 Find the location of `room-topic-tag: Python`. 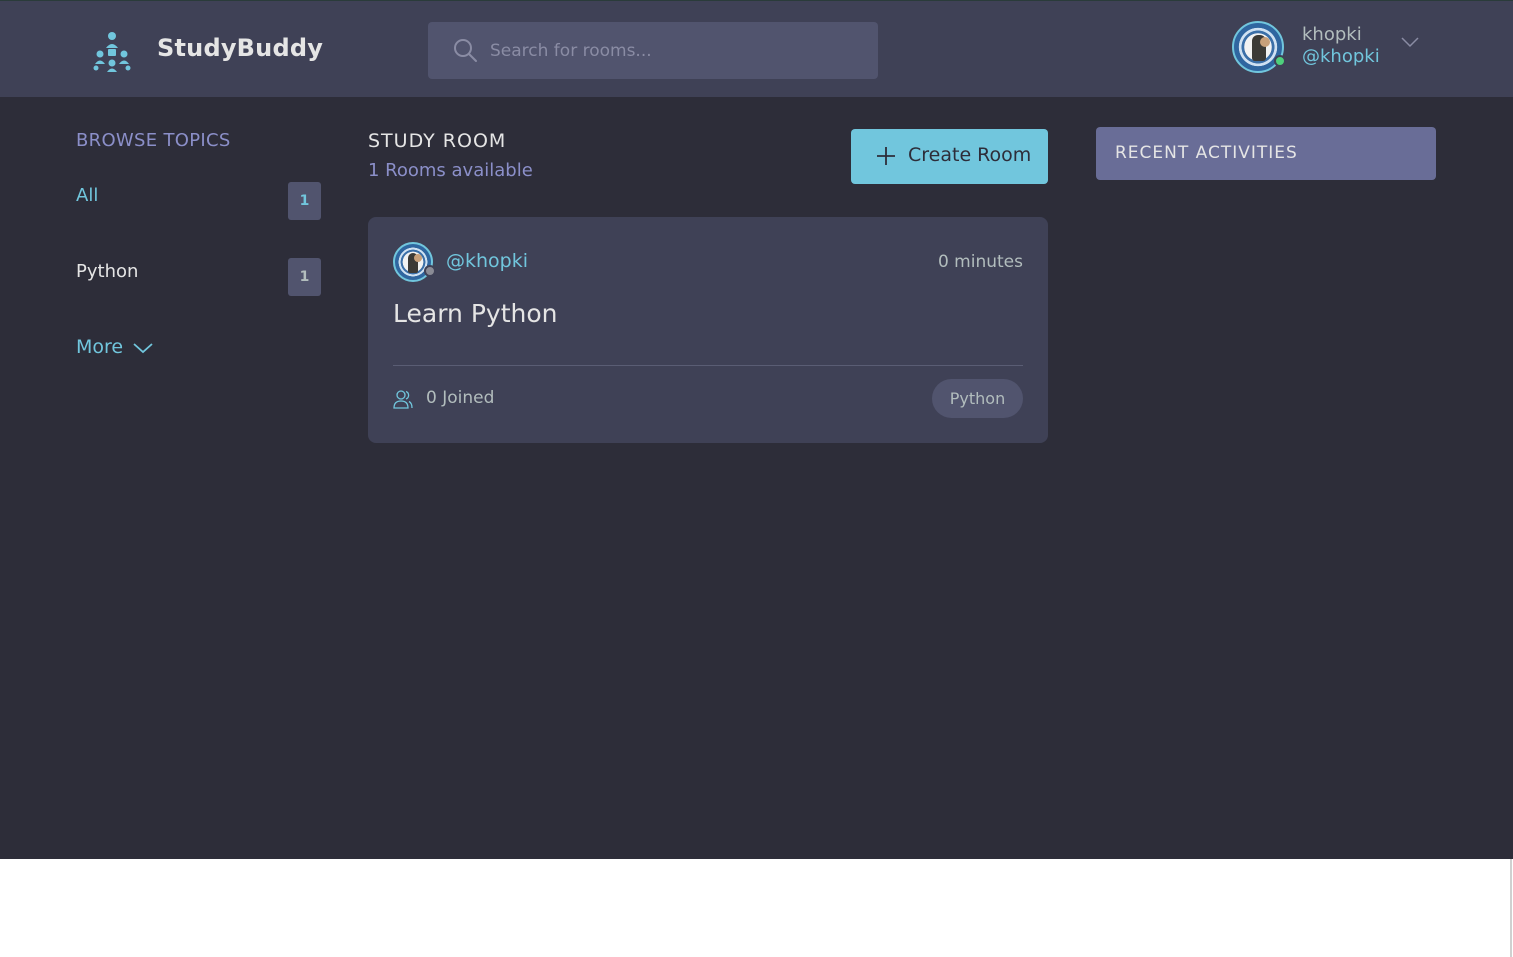

room-topic-tag: Python is located at coordinates (977, 398).